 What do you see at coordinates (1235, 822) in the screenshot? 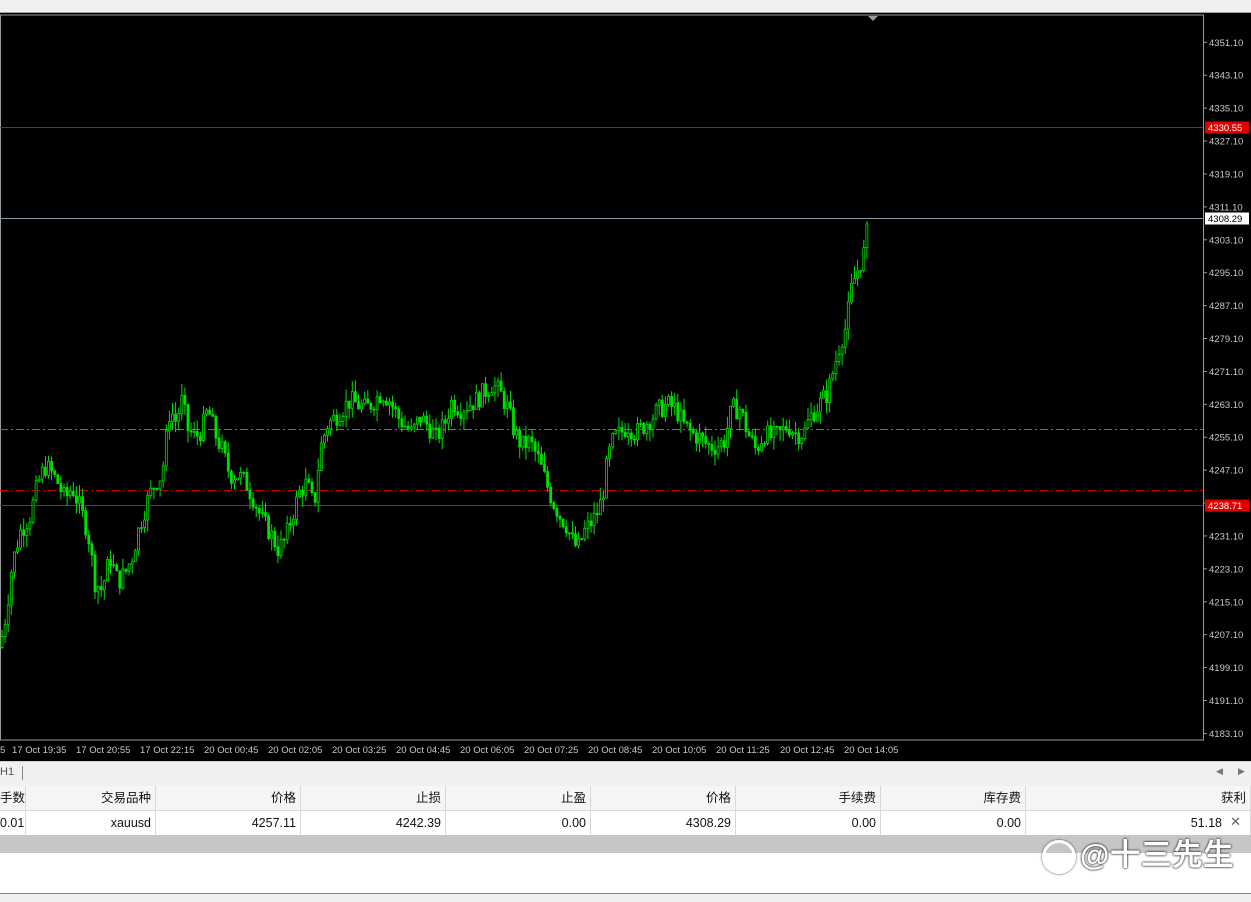
I see `close-position-icon: ✕` at bounding box center [1235, 822].